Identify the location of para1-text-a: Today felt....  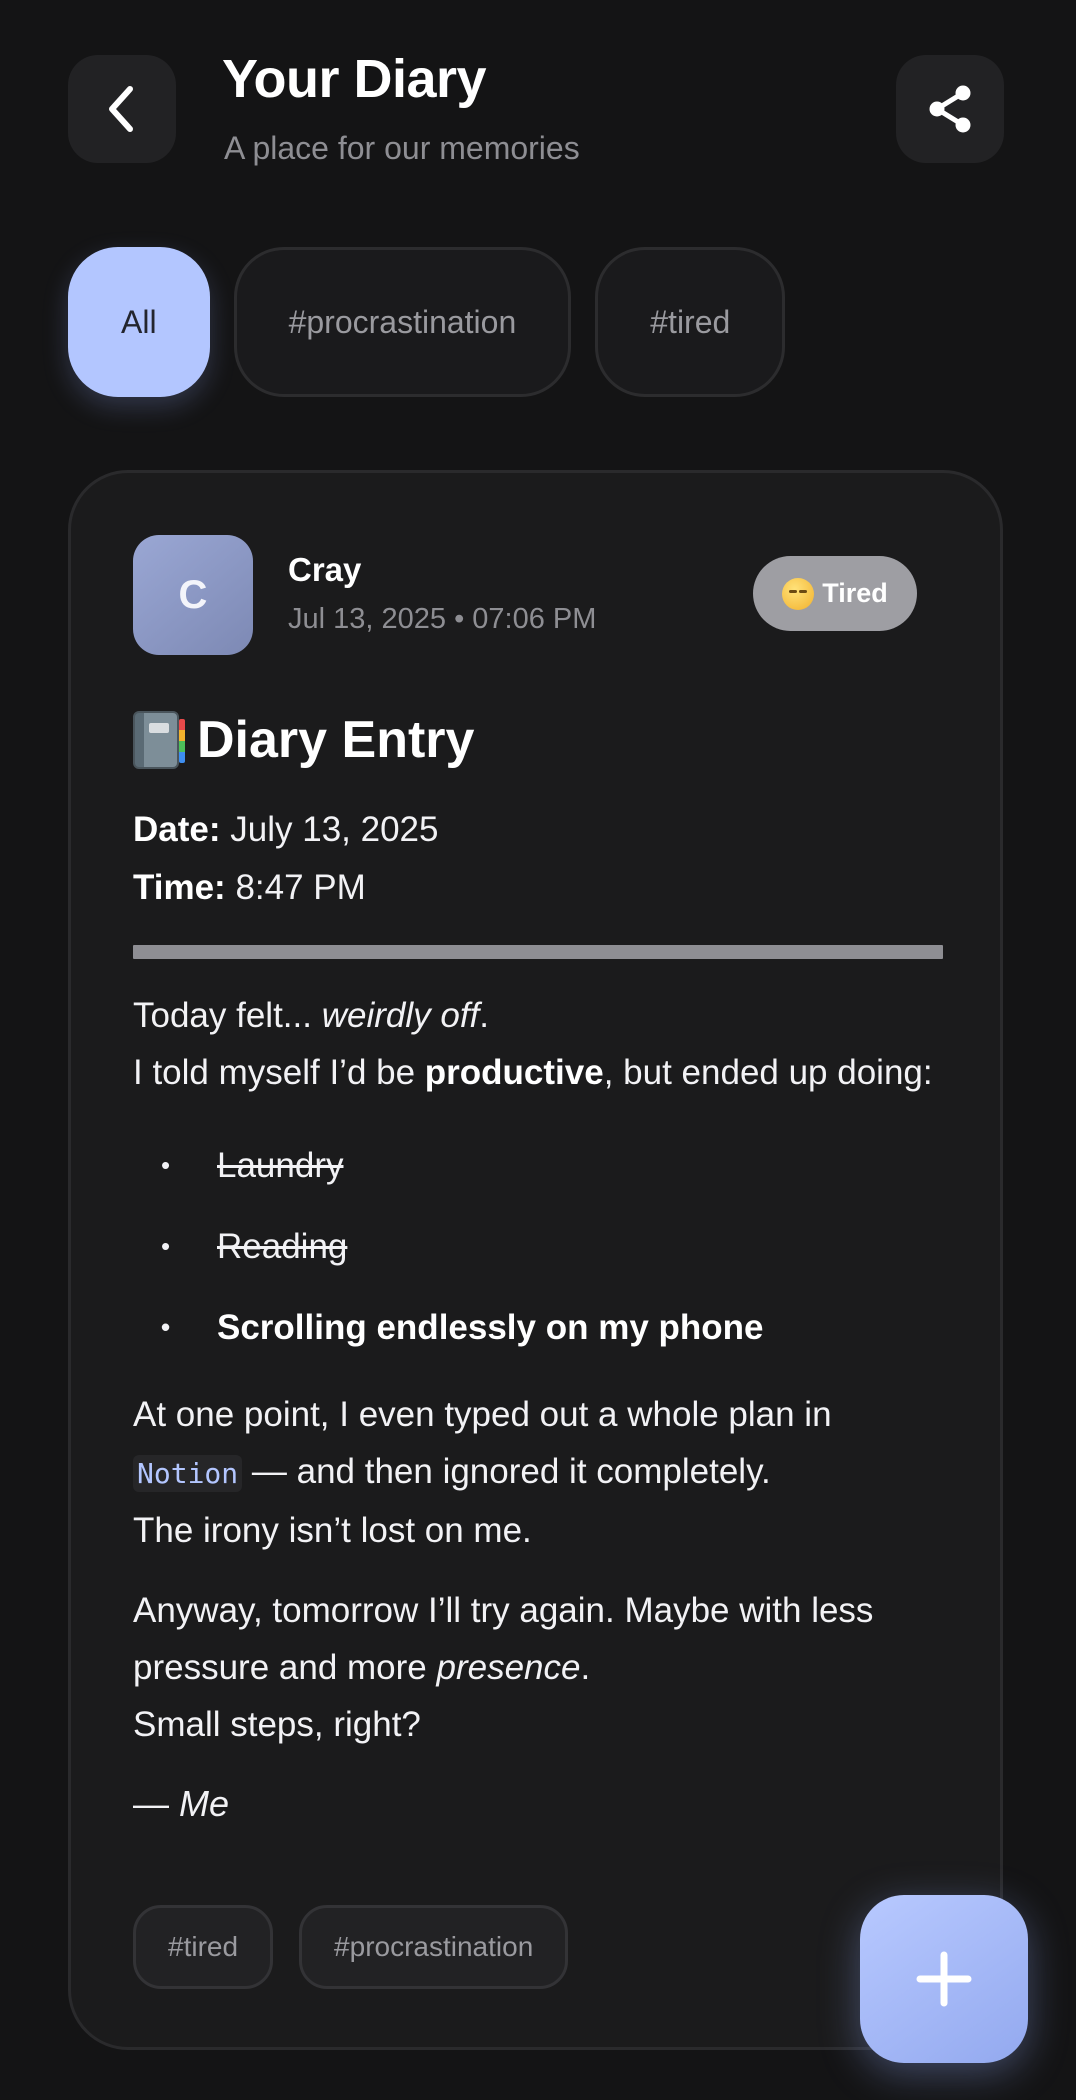
(227, 1015).